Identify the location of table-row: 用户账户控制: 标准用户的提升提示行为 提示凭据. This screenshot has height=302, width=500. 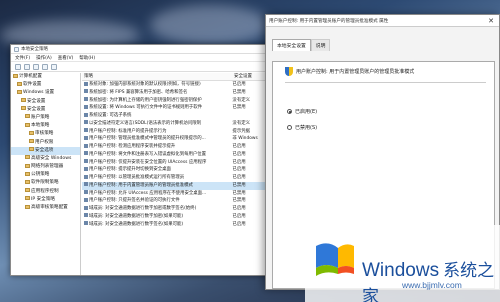
(176, 132).